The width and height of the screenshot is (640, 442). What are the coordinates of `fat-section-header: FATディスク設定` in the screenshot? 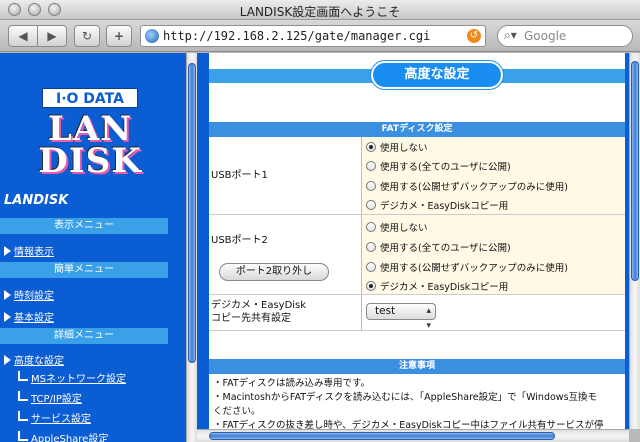 It's located at (417, 129).